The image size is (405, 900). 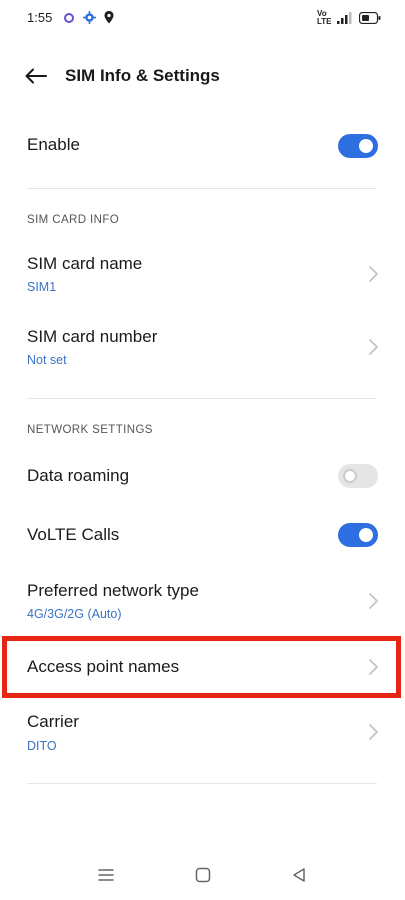 I want to click on sim-card-number-row: SIM card number Not set, so click(x=202, y=348).